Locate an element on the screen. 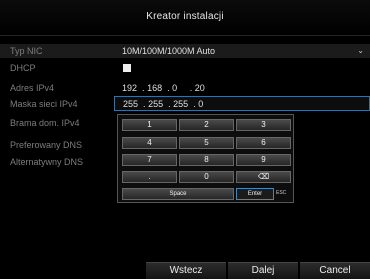  dhcp-row: DHCP is located at coordinates (185, 68).